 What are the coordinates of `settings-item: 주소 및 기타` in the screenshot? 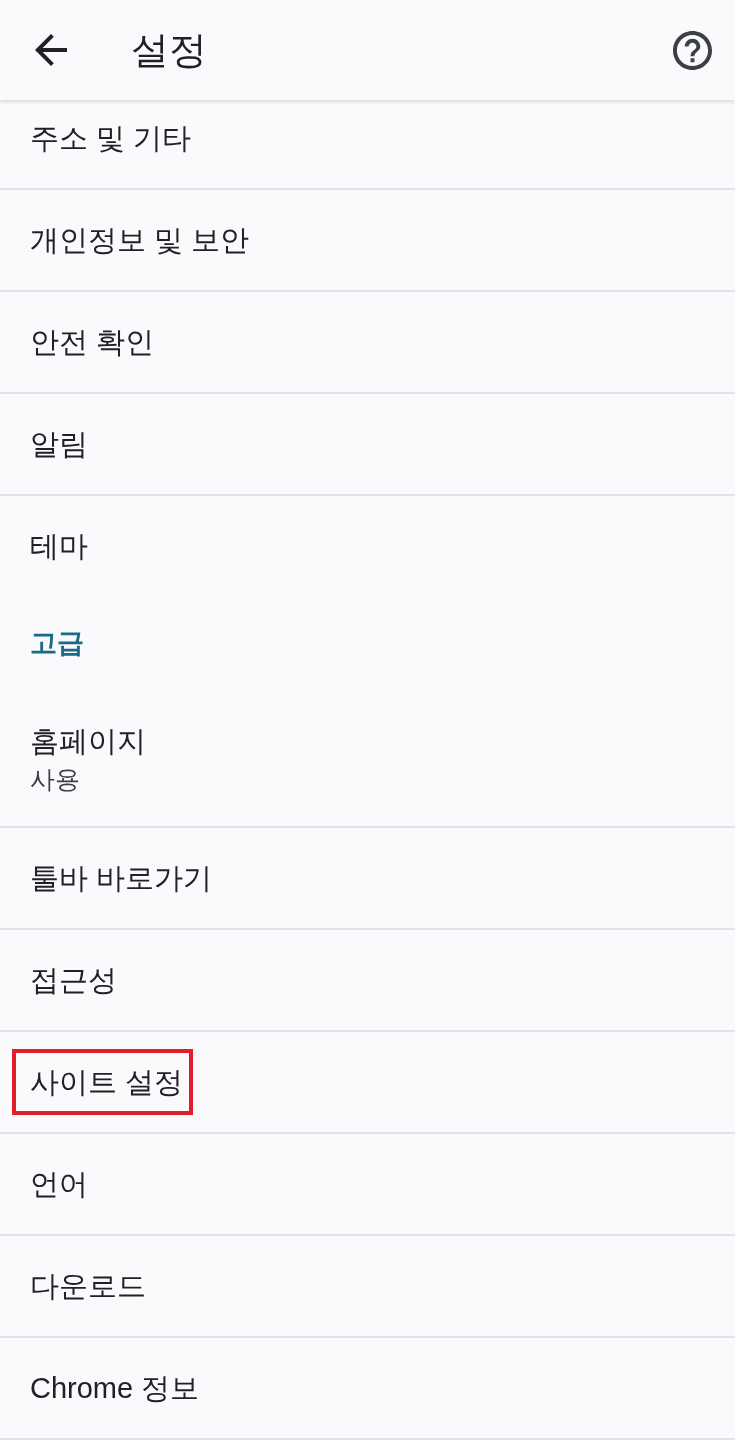 It's located at (111, 138).